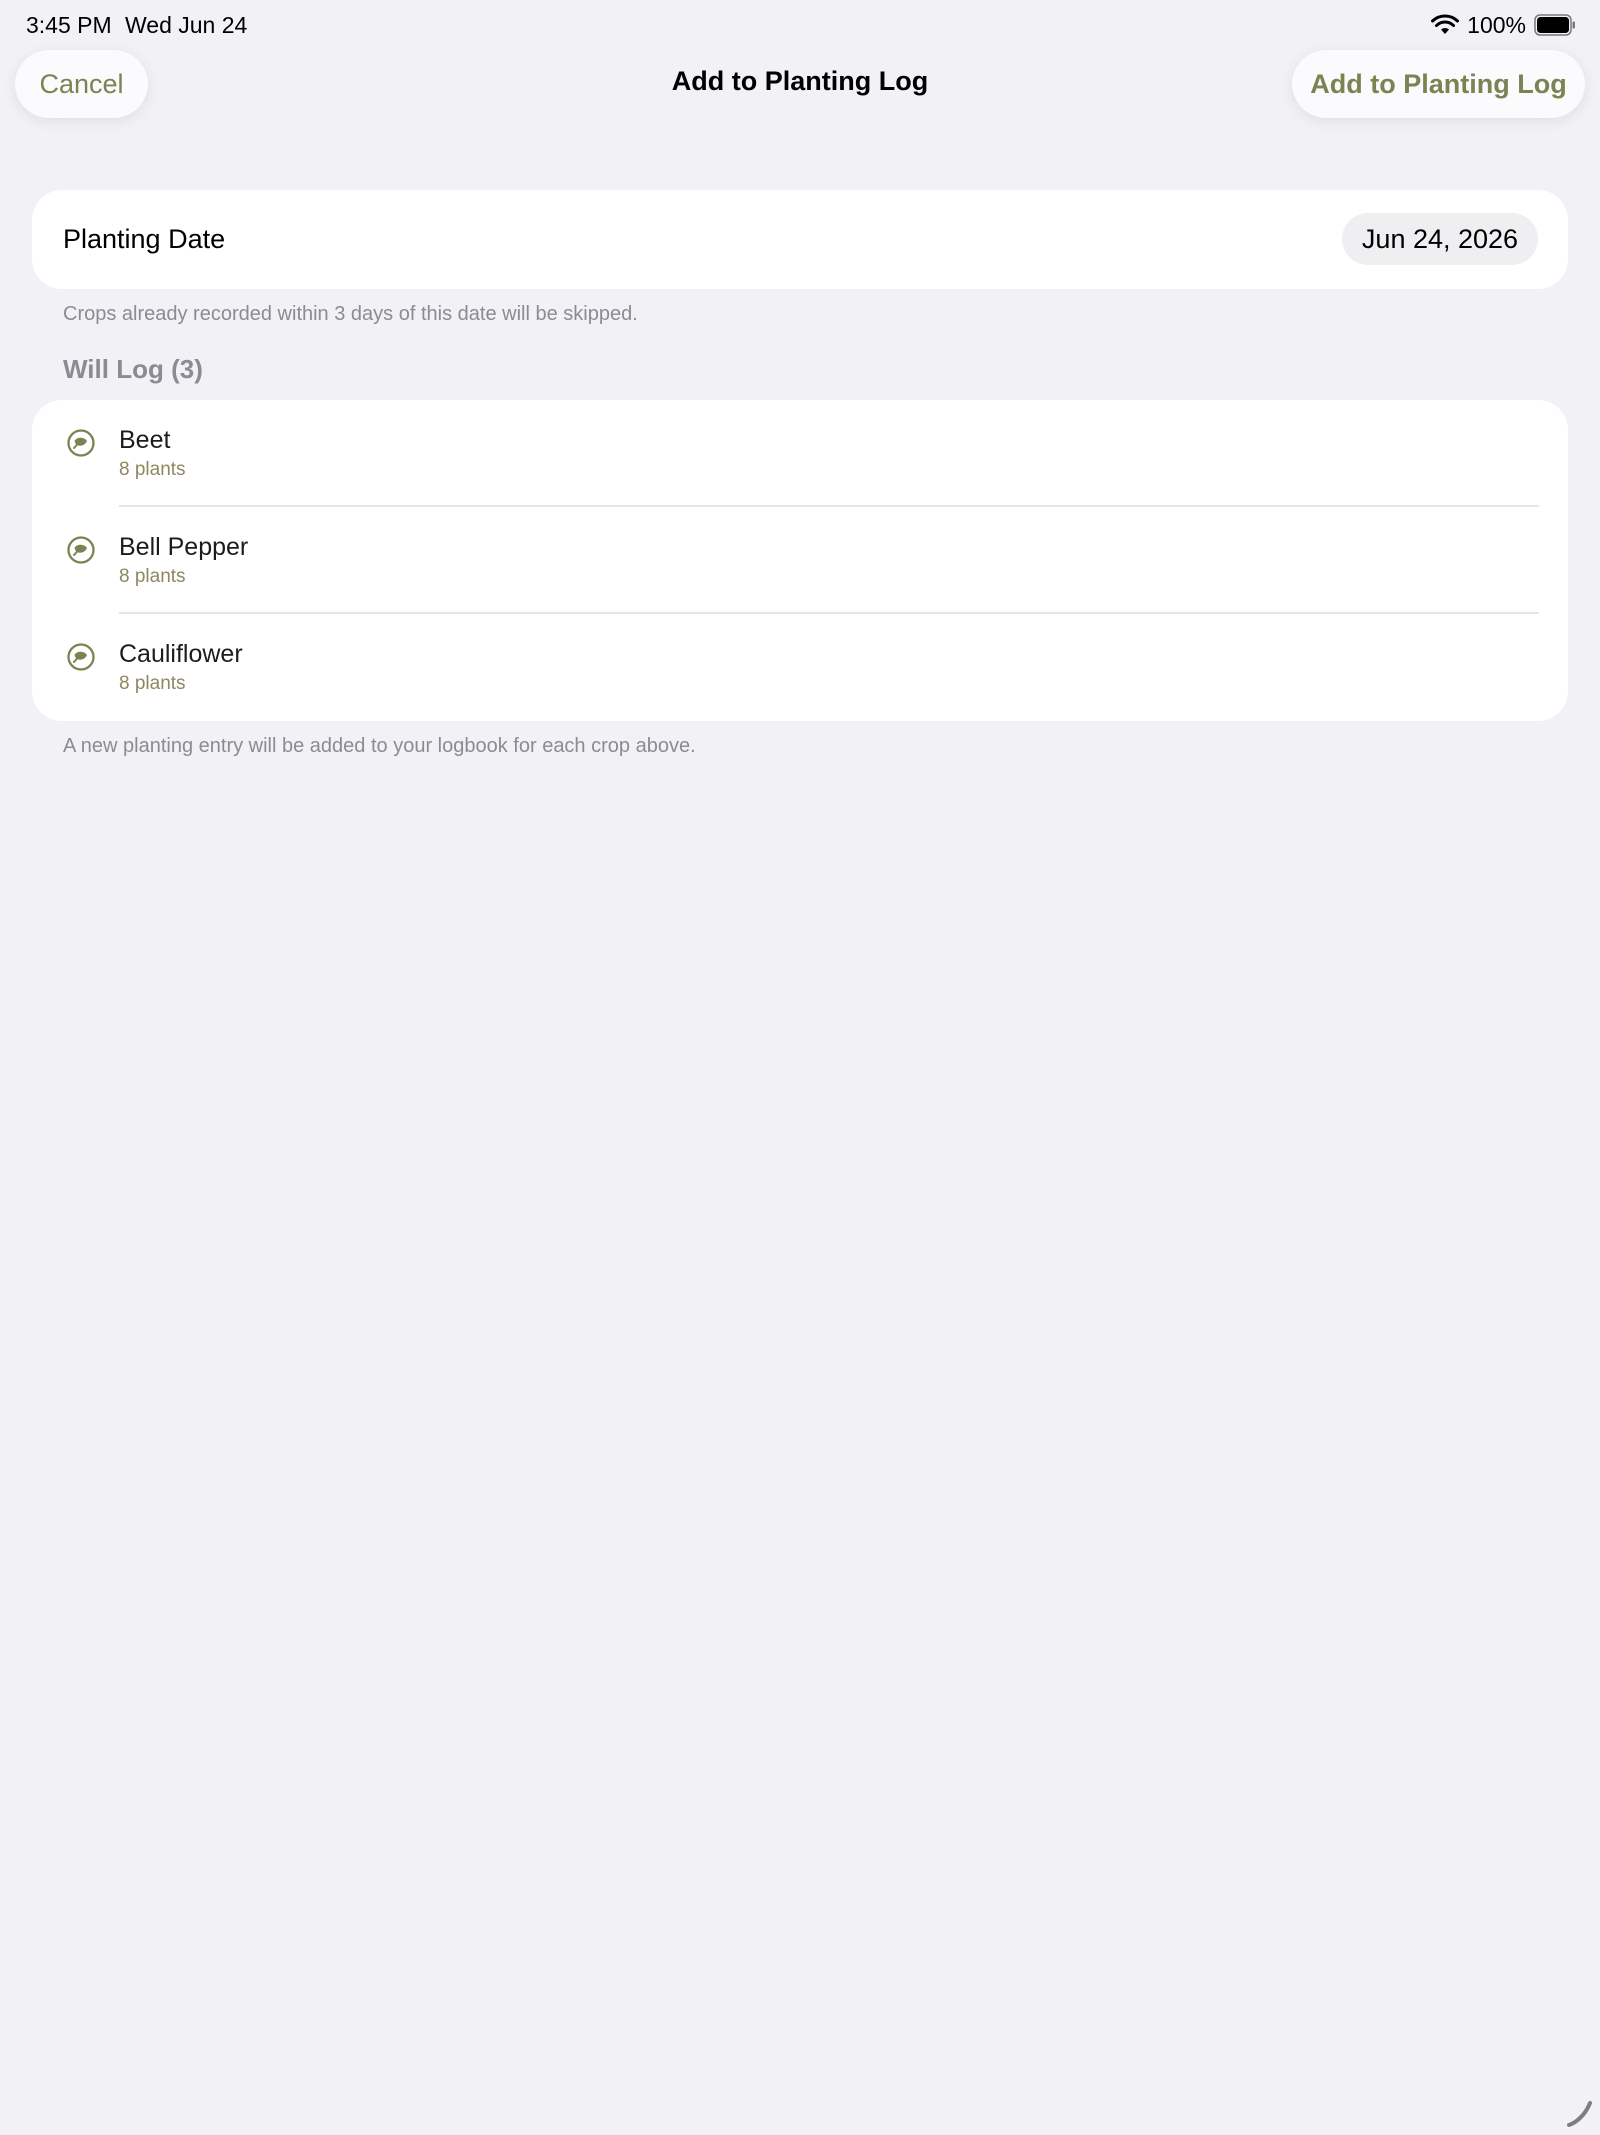  What do you see at coordinates (186, 25) in the screenshot?
I see `status-date: Wed Jun 24` at bounding box center [186, 25].